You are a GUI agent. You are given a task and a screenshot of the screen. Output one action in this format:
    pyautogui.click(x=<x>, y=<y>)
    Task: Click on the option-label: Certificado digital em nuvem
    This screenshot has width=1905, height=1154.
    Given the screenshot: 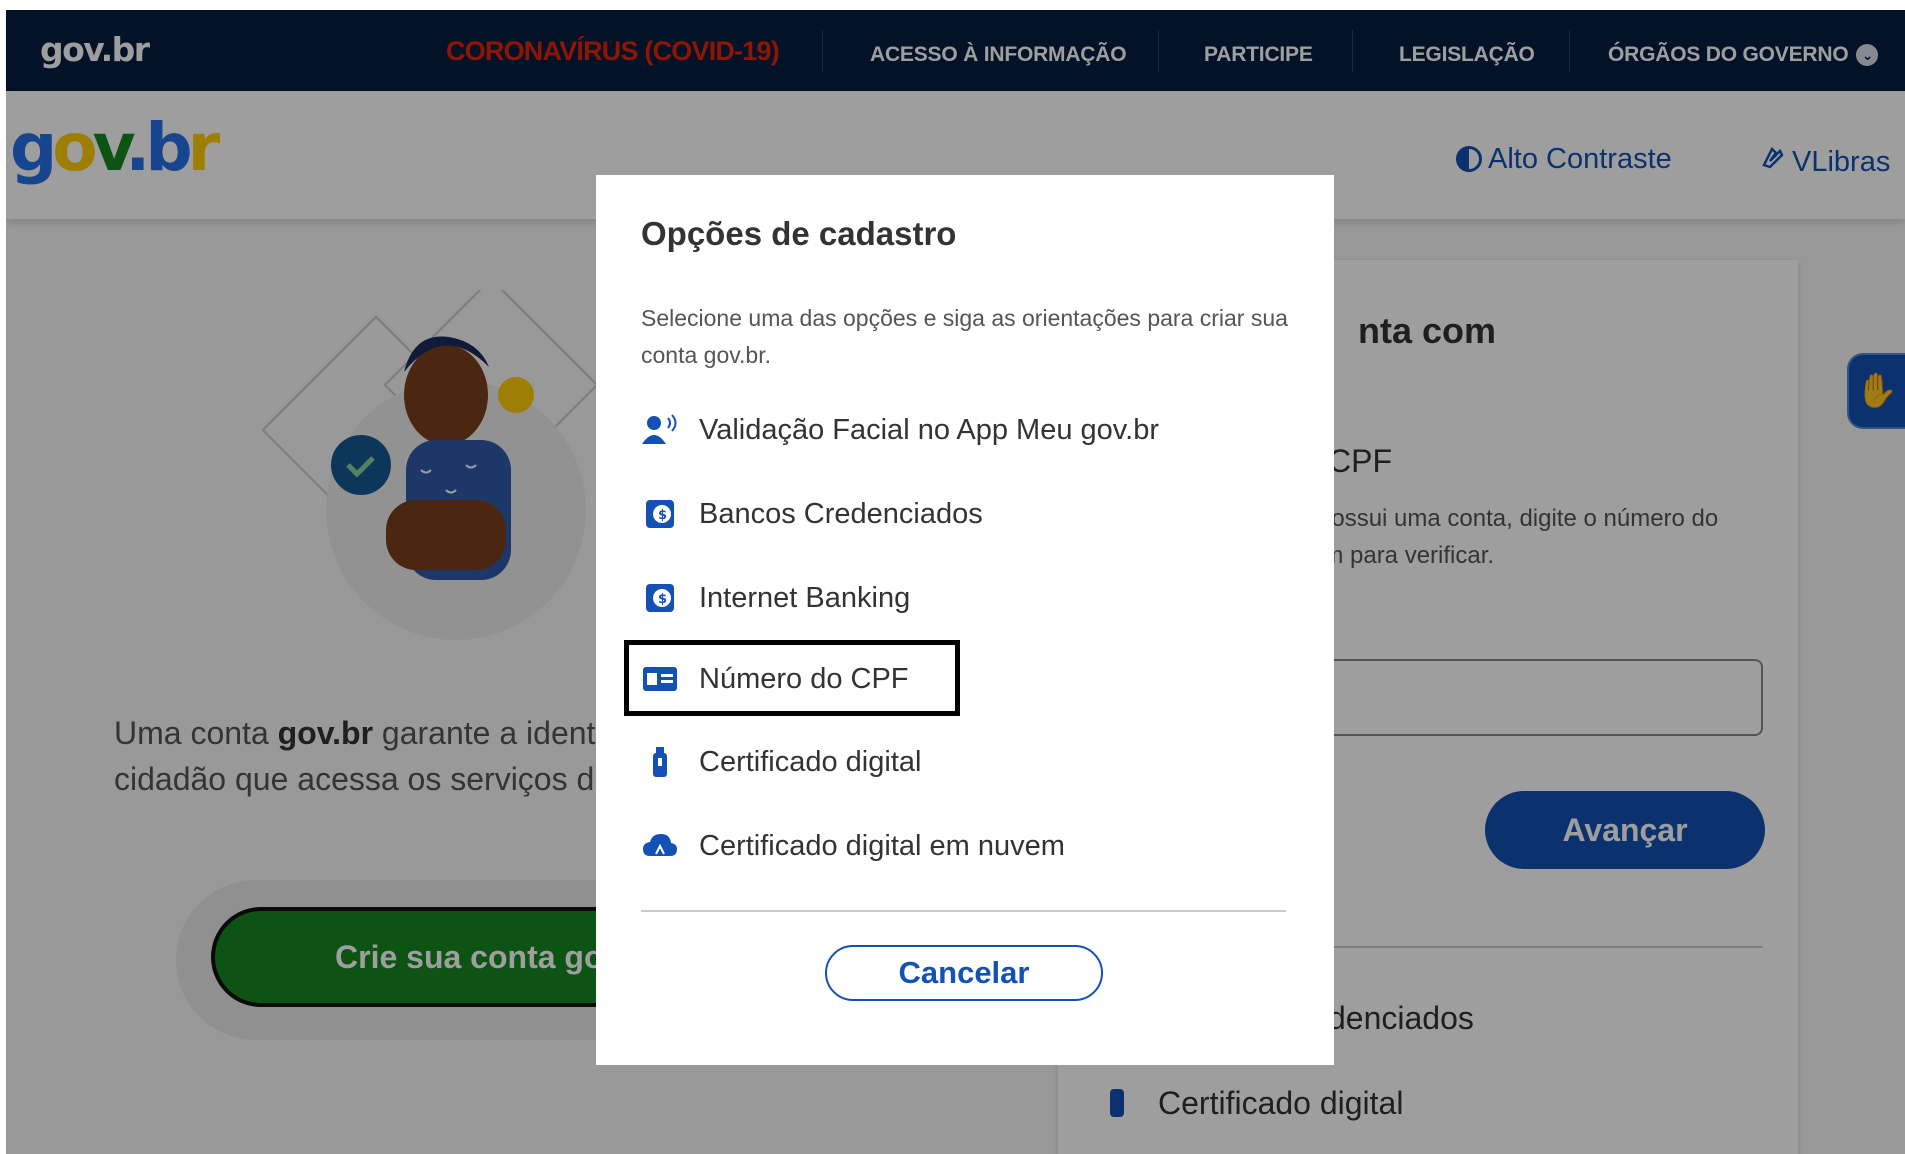 What is the action you would take?
    pyautogui.click(x=882, y=845)
    